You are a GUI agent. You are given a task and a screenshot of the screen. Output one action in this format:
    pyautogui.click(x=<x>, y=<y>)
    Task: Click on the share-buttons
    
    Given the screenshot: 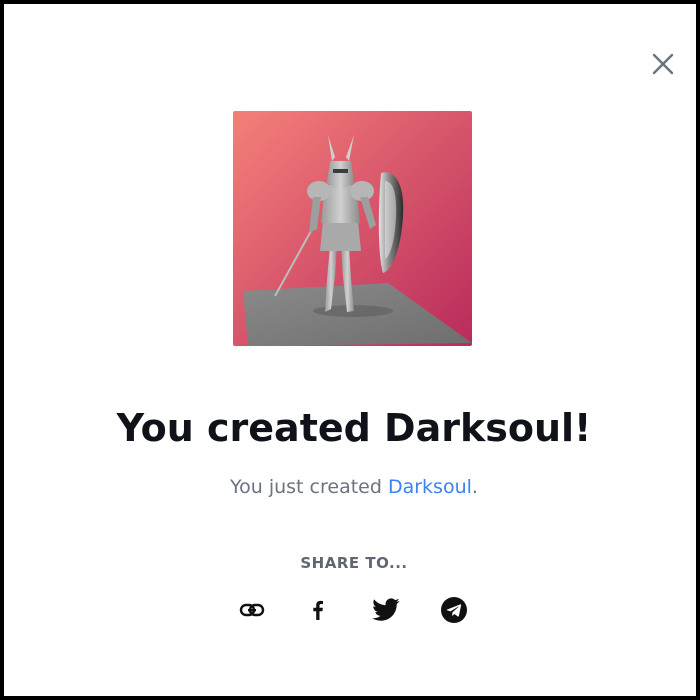 What is the action you would take?
    pyautogui.click(x=355, y=610)
    